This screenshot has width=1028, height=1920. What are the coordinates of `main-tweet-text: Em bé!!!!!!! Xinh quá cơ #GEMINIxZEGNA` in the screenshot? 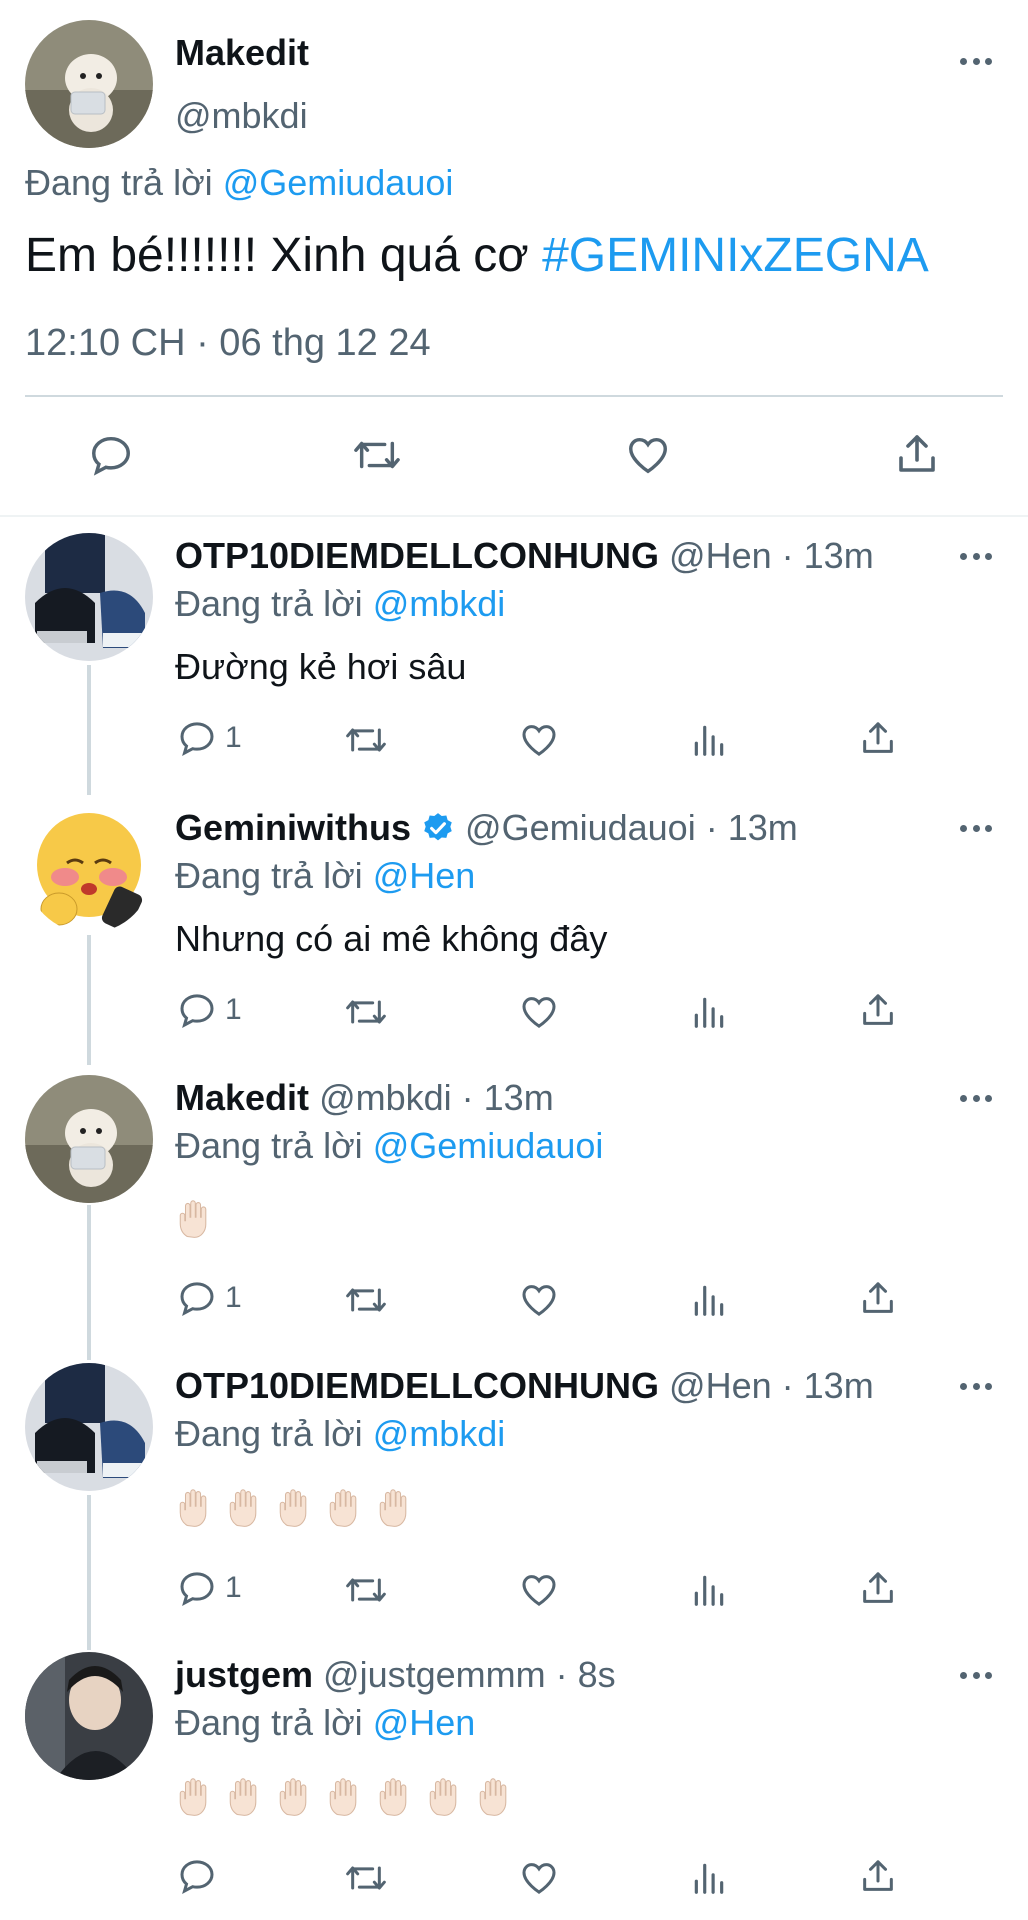 It's located at (477, 255).